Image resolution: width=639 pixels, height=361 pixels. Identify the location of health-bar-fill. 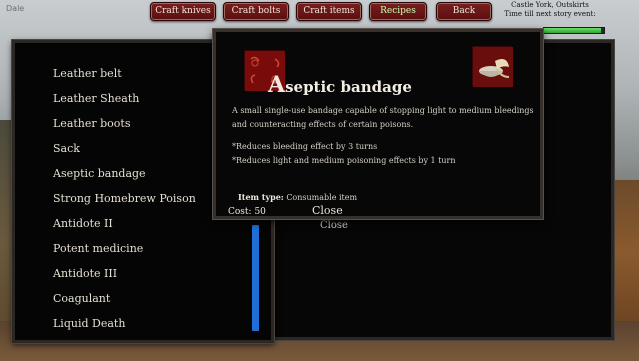
(572, 30).